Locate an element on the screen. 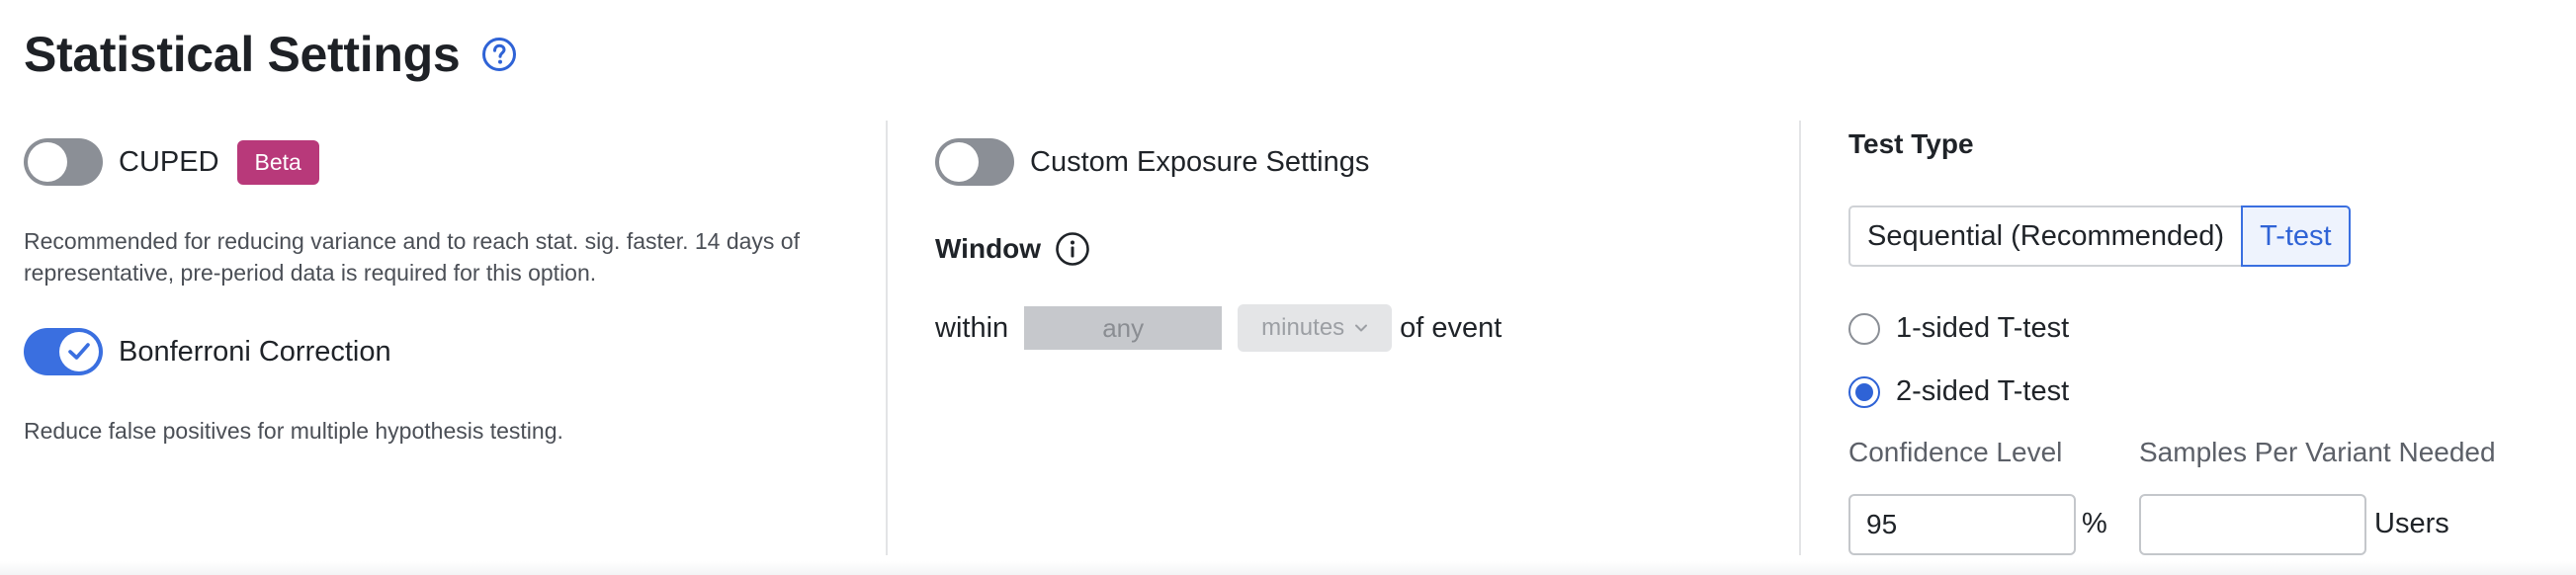  of-event-label: of event is located at coordinates (1451, 328).